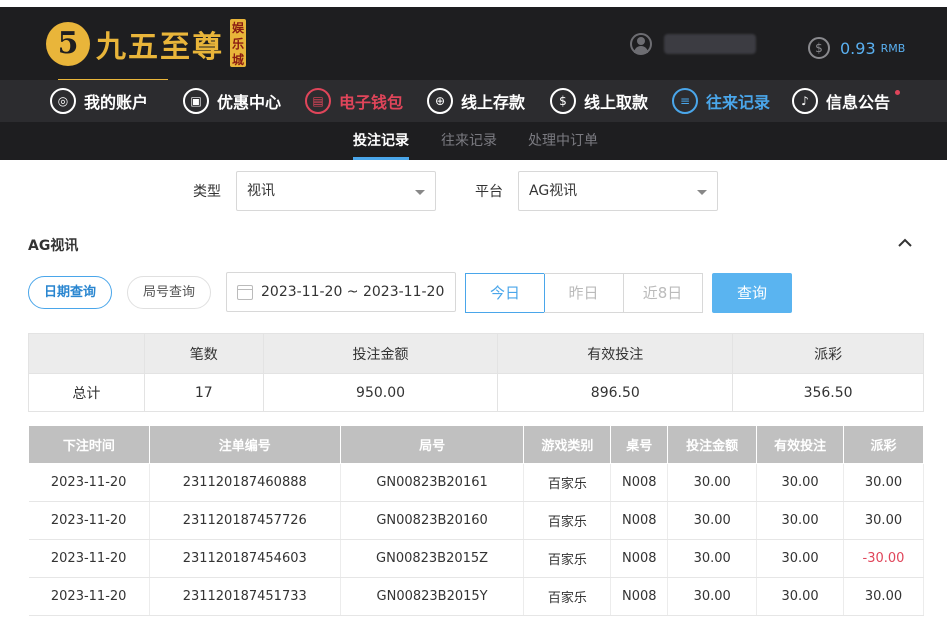  I want to click on calendar-icon, so click(245, 292).